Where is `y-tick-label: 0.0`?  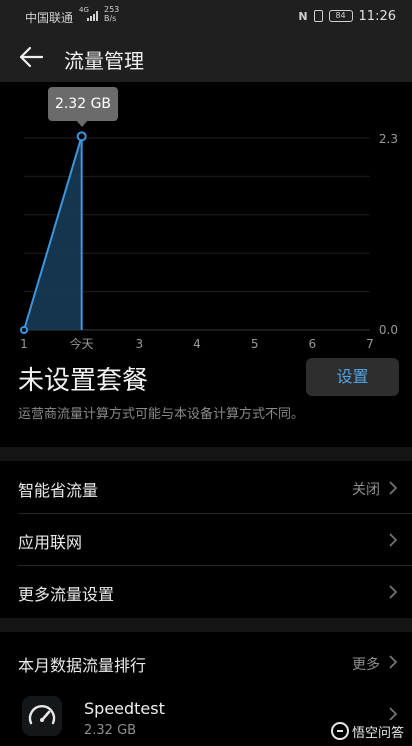 y-tick-label: 0.0 is located at coordinates (388, 330).